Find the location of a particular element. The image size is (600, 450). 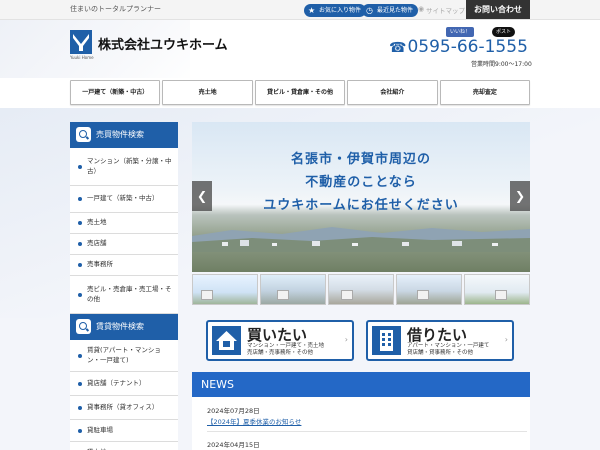

rent-category-sub-2: 貸店舗・貸事務所・その他 is located at coordinates (440, 352).